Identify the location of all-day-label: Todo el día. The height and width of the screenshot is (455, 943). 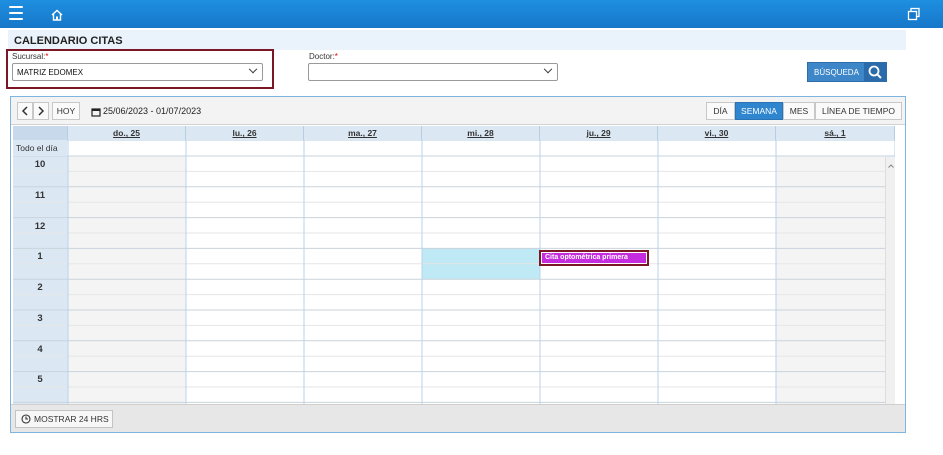
(40, 148).